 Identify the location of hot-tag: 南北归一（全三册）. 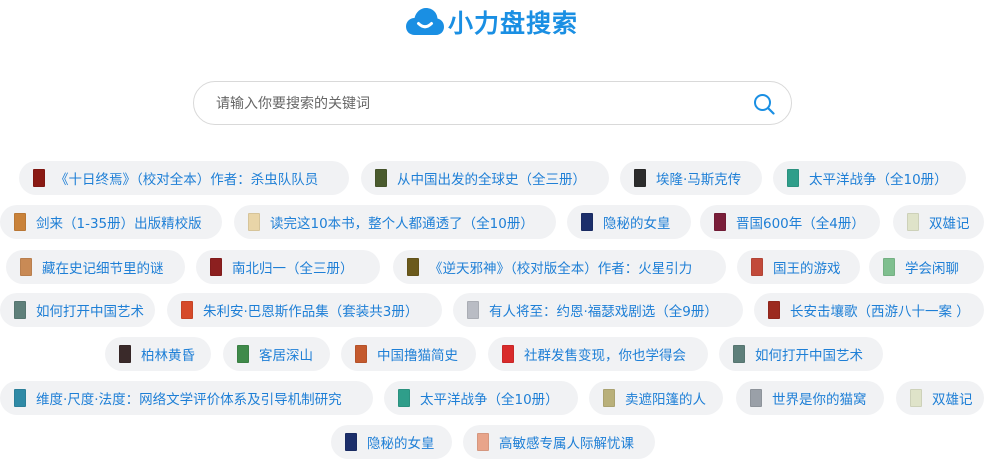
(288, 267).